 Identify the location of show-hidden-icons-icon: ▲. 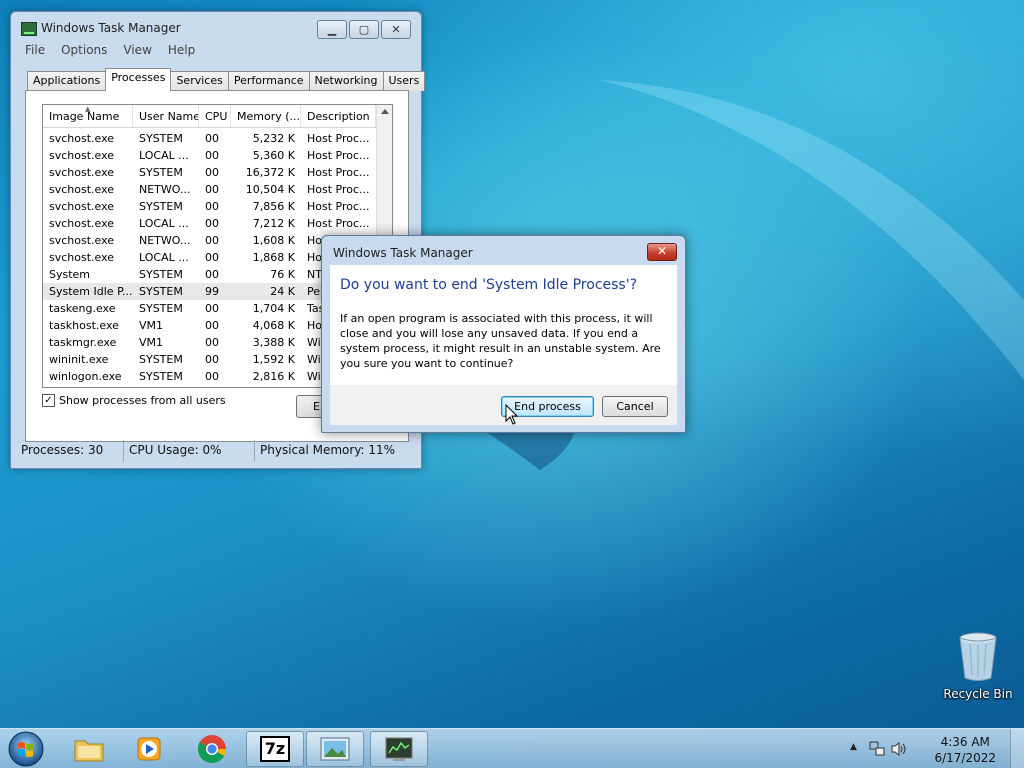
(853, 747).